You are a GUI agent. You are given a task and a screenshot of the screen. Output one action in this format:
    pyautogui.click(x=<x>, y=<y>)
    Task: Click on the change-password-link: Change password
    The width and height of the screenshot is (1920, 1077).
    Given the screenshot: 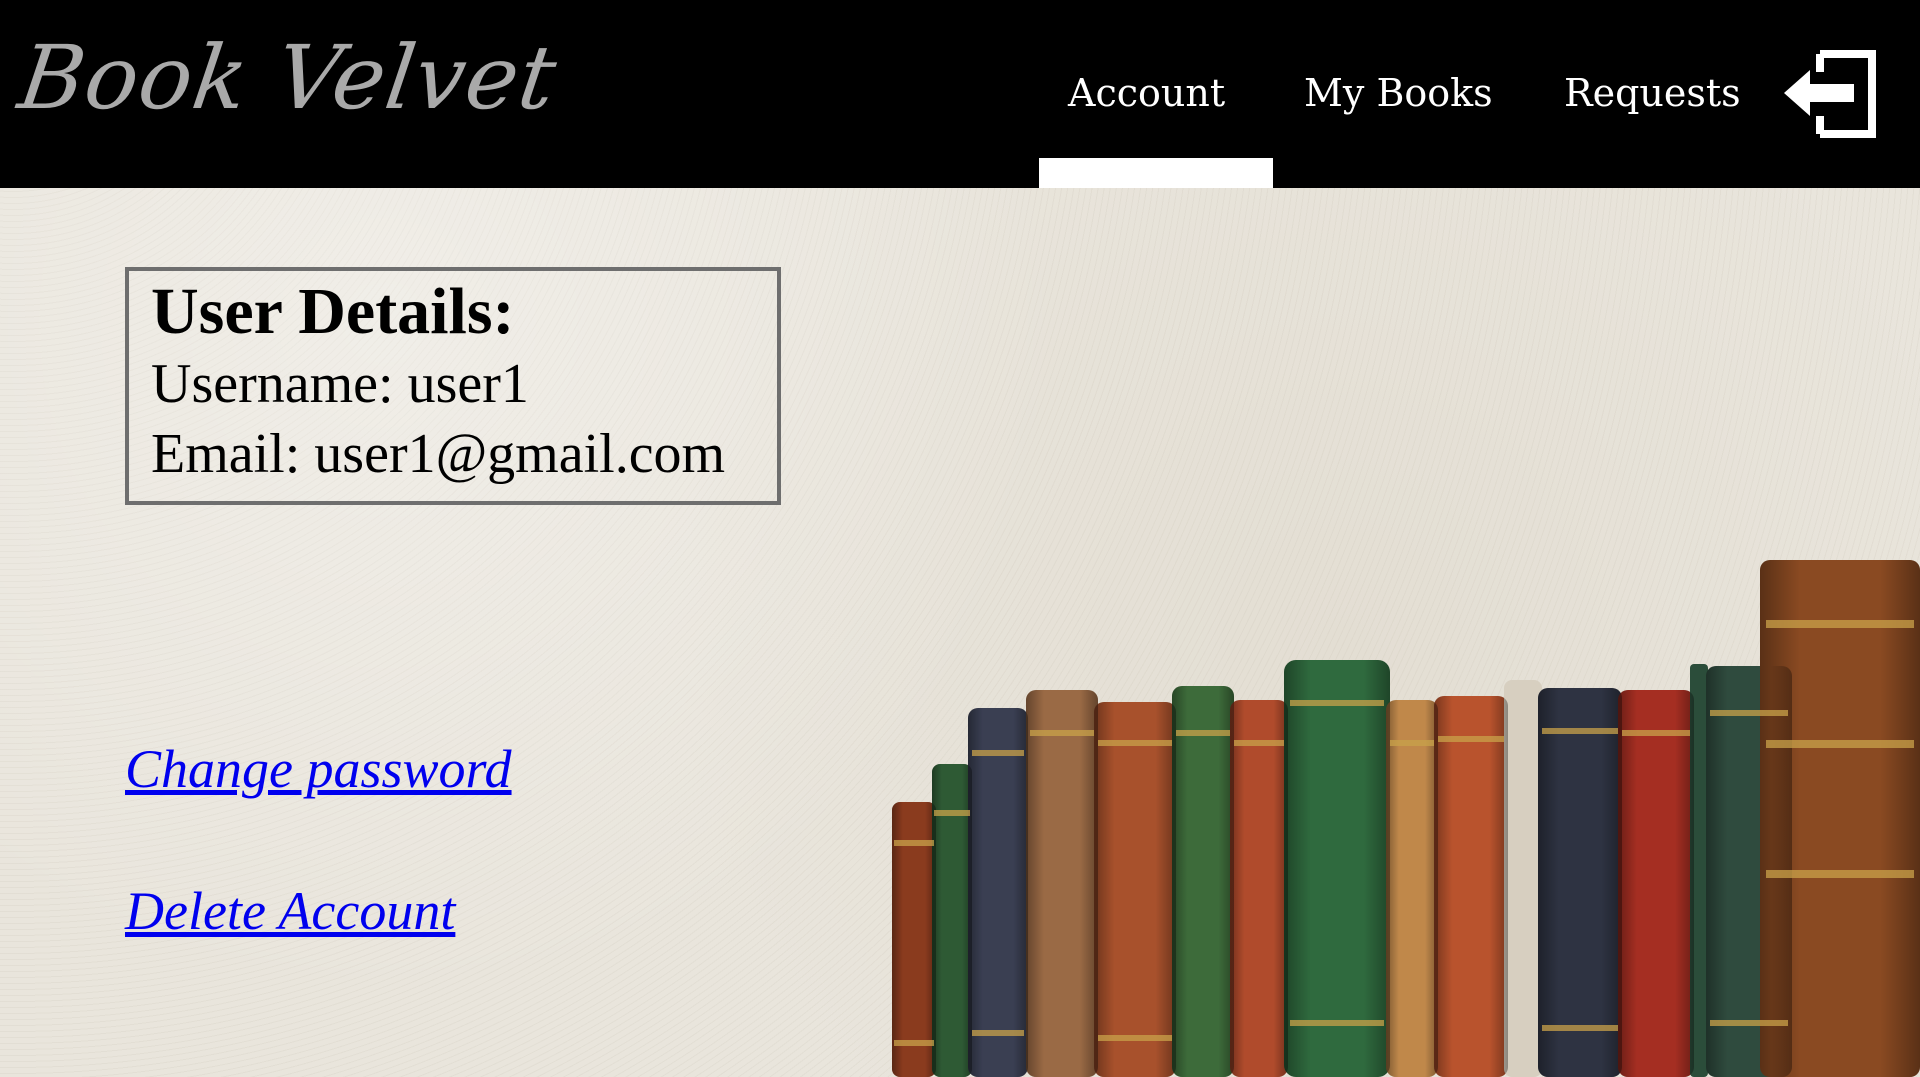 What is the action you would take?
    pyautogui.click(x=318, y=769)
    